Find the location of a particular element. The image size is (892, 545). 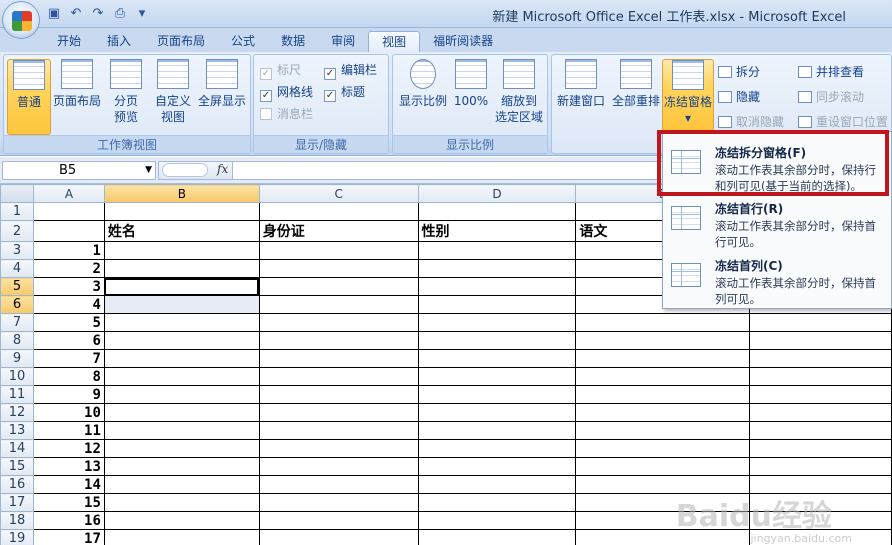

normal-view-button: 普通 is located at coordinates (29, 97).